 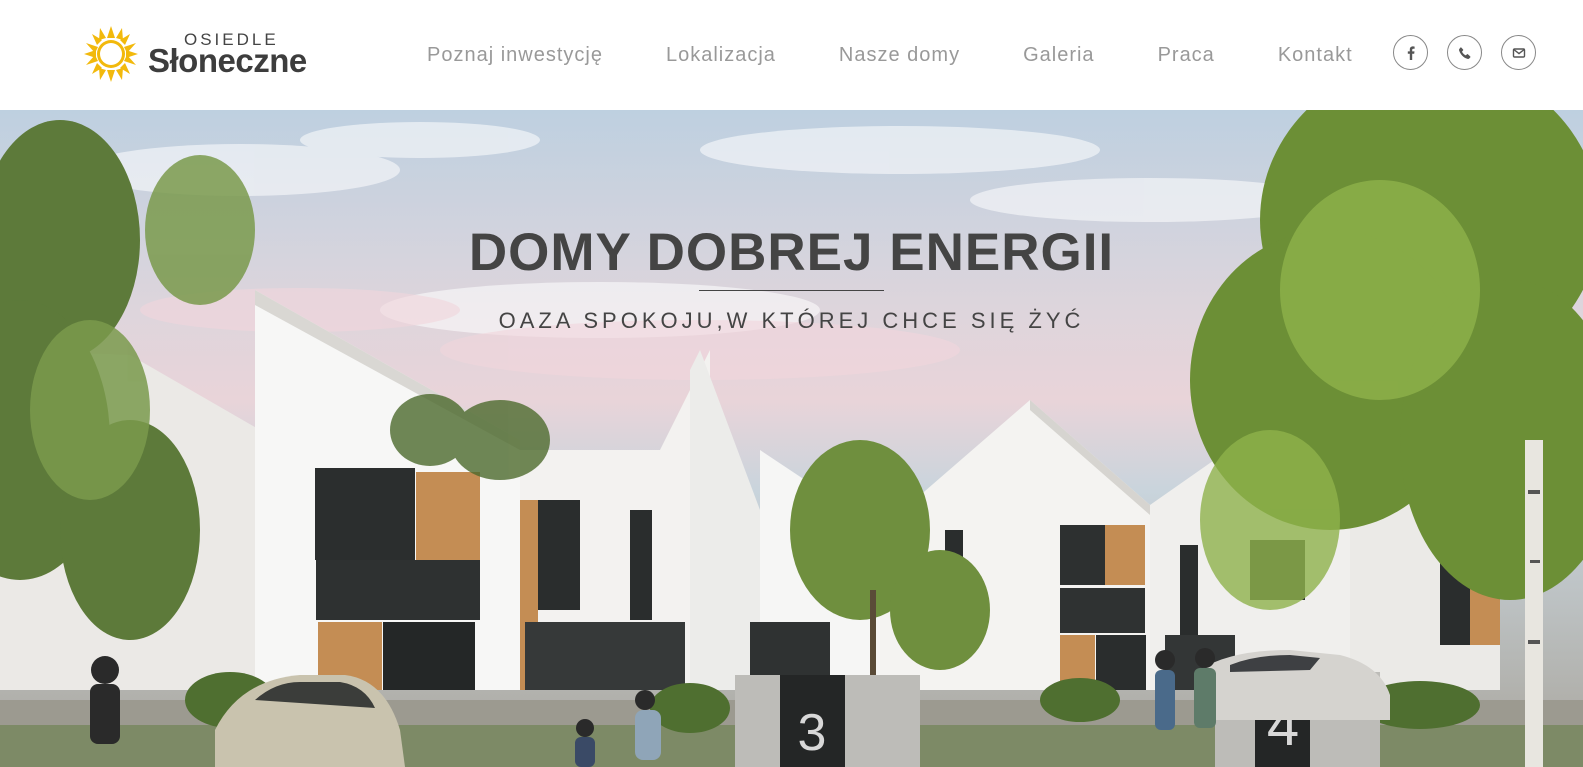 I want to click on nav-item-lokalizacja: Lokalizacja, so click(x=721, y=55).